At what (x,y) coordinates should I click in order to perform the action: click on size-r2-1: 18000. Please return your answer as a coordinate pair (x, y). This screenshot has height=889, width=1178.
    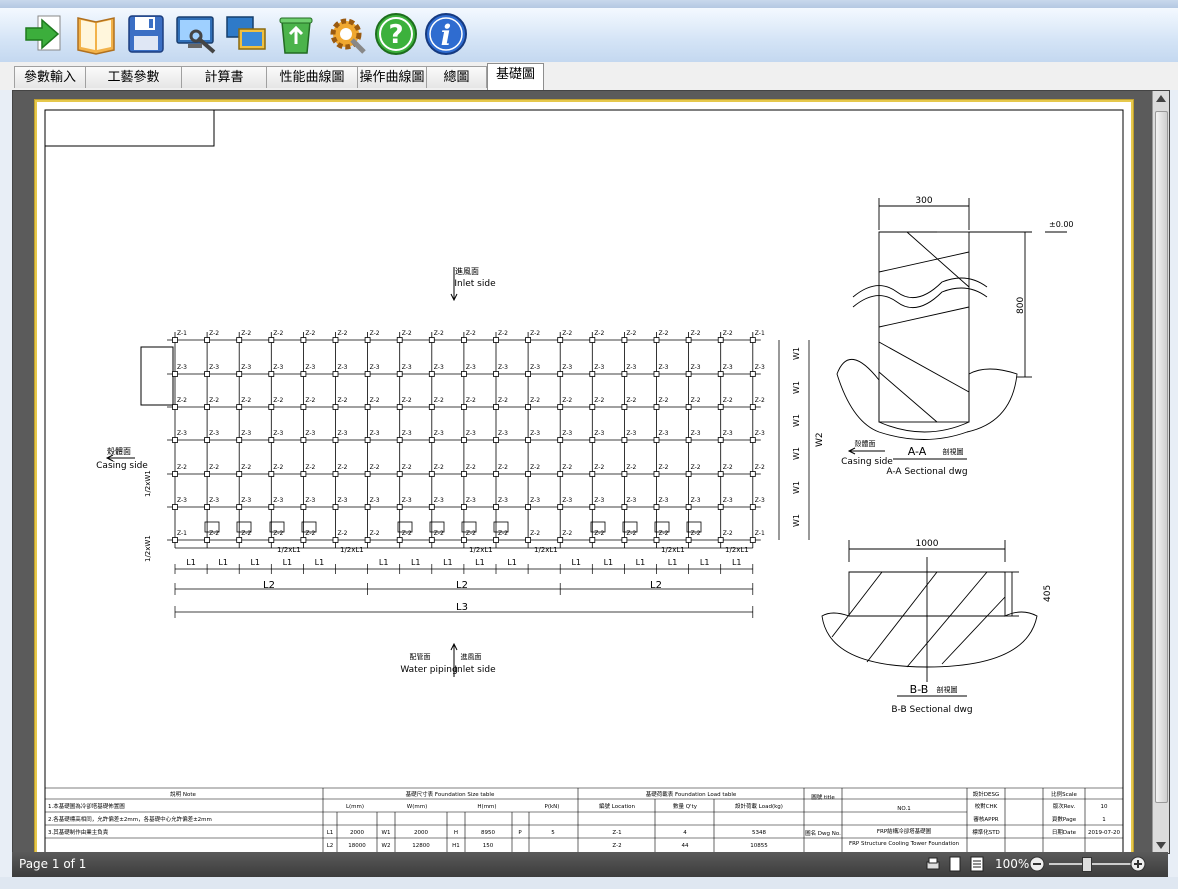
    Looking at the image, I should click on (357, 846).